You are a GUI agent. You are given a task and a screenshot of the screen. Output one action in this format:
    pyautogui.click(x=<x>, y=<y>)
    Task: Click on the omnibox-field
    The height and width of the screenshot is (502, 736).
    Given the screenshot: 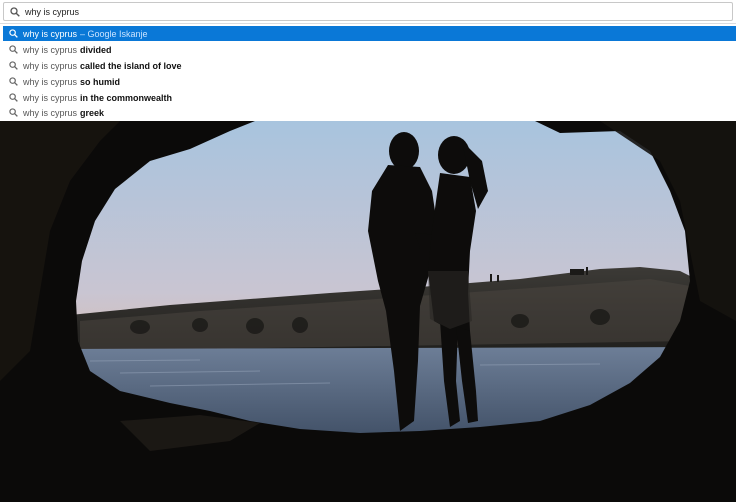 What is the action you would take?
    pyautogui.click(x=368, y=11)
    